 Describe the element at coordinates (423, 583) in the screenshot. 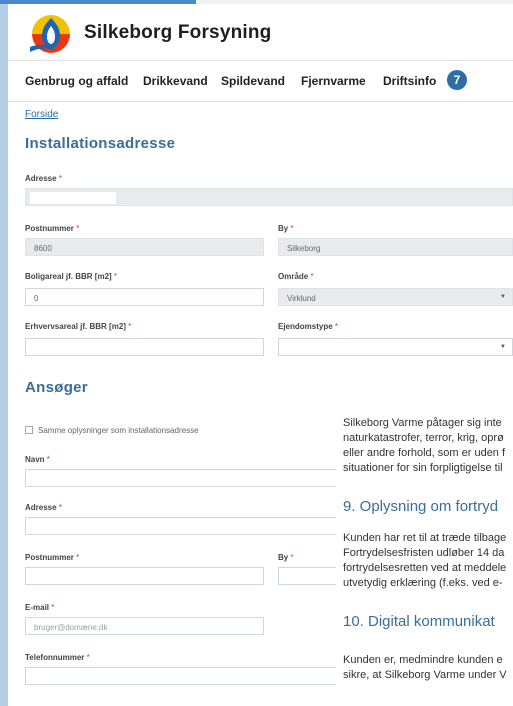

I see `terms-line: utvetydig erklæring (f.eks. ved e-` at that location.